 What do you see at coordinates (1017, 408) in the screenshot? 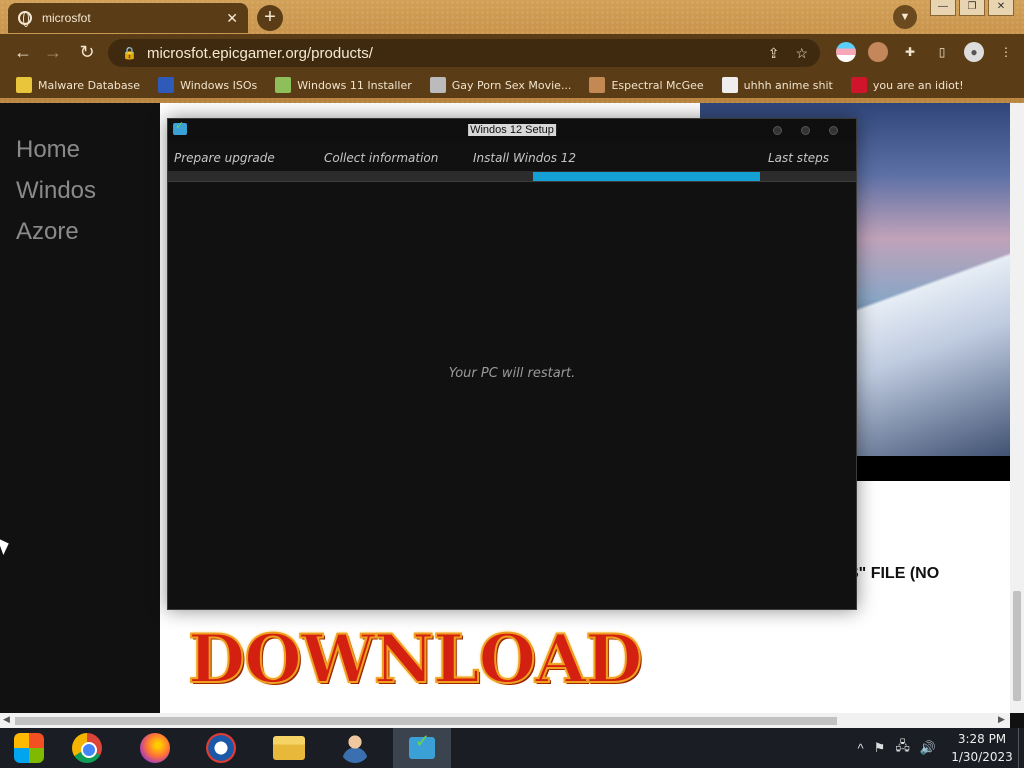
I see `vertical-scrollbar` at bounding box center [1017, 408].